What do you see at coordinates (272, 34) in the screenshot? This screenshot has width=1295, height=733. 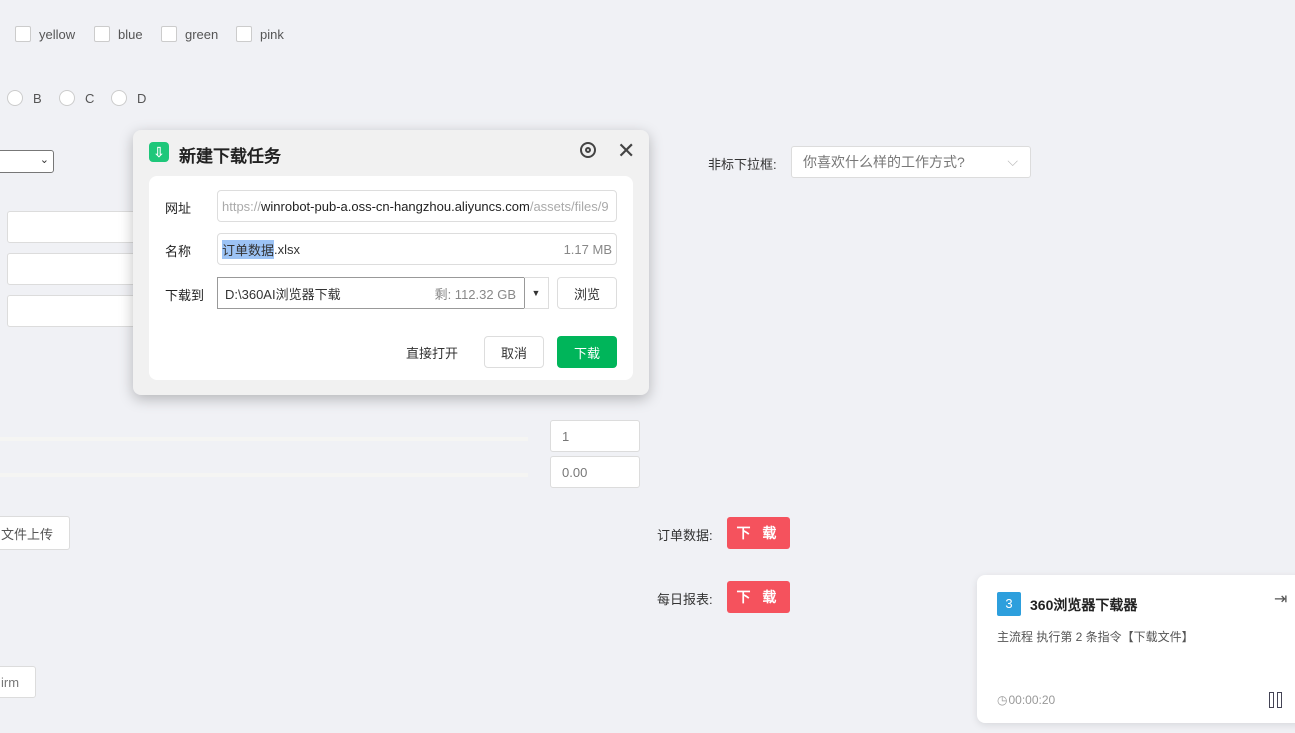 I see `checkbox-label: pink` at bounding box center [272, 34].